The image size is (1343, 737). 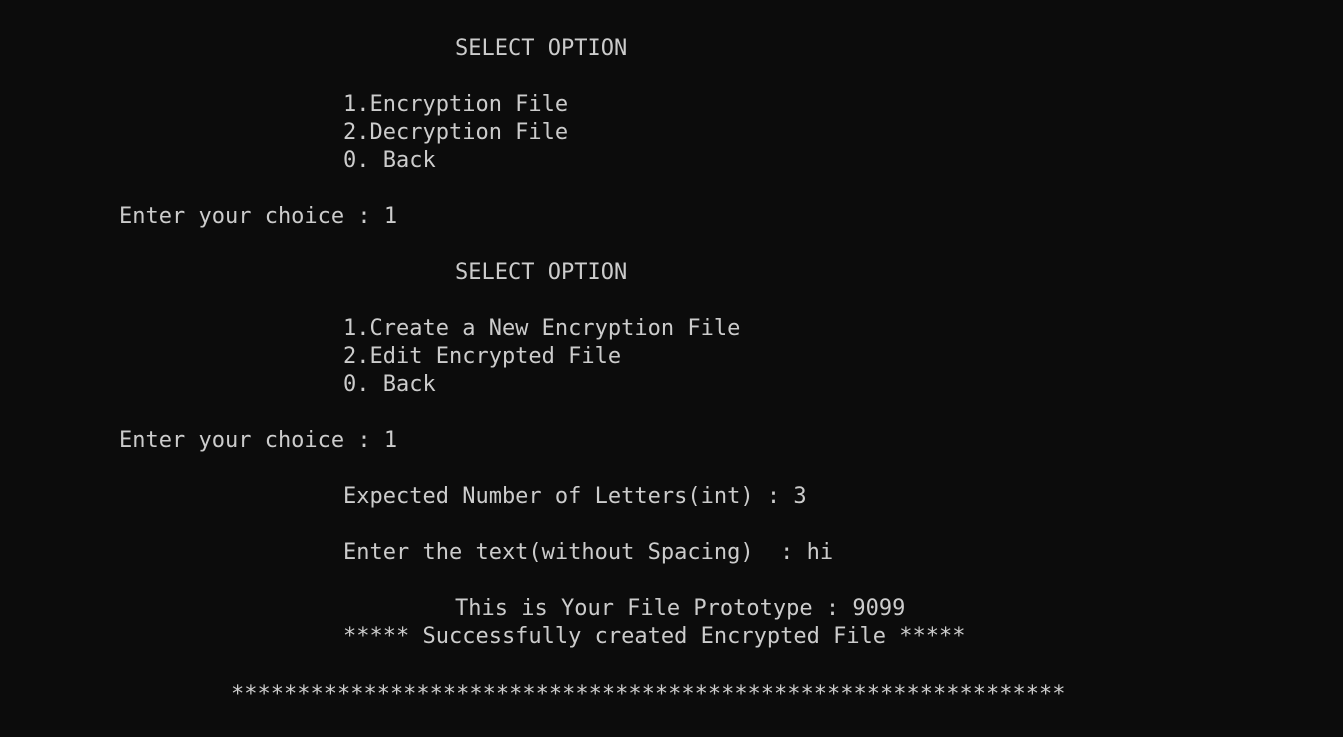 I want to click on menu-option-edit-encrypted-file: 2.Edit Encrypted File, so click(x=482, y=356).